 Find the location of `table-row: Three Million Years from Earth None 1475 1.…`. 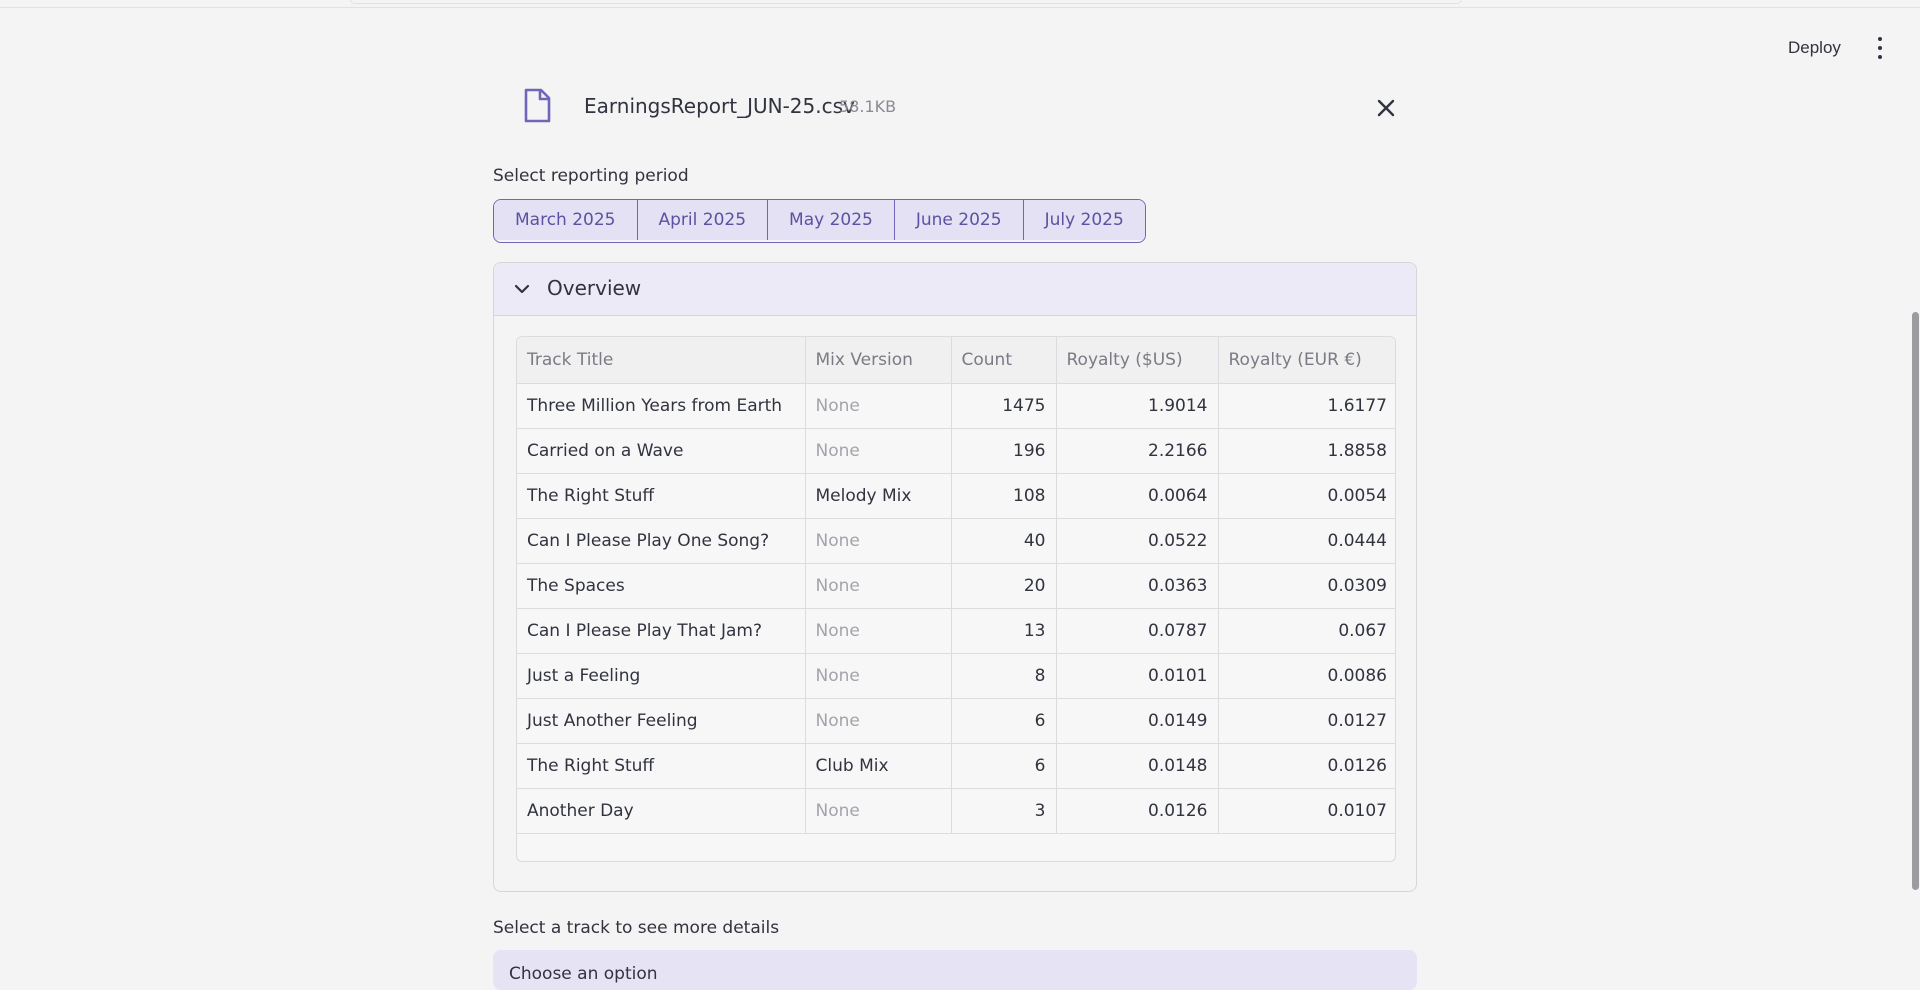

table-row: Three Million Years from Earth None 1475 1.… is located at coordinates (956, 406).